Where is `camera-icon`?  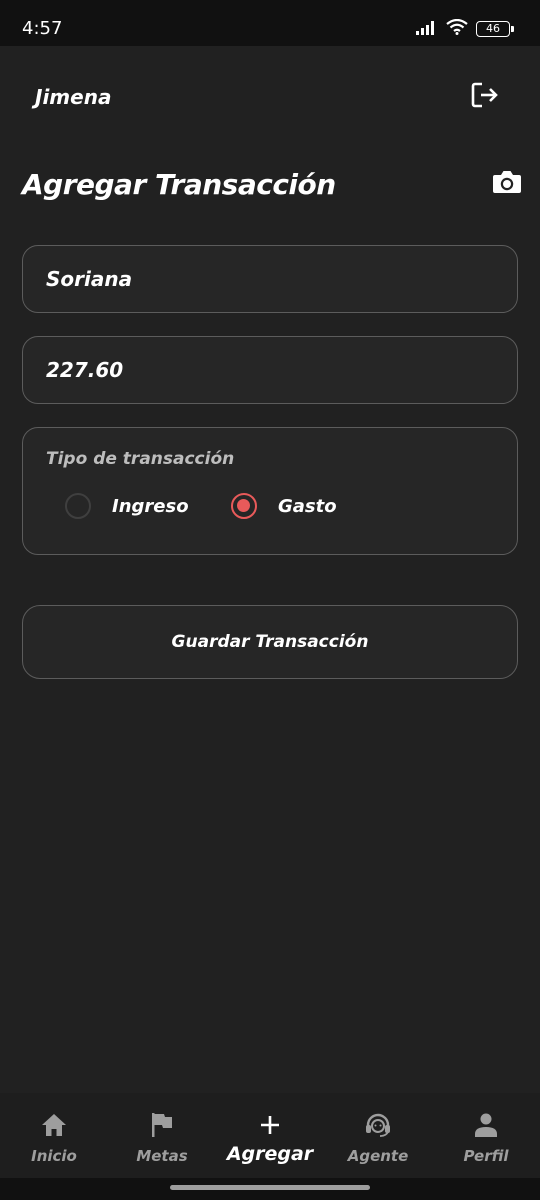 camera-icon is located at coordinates (507, 184).